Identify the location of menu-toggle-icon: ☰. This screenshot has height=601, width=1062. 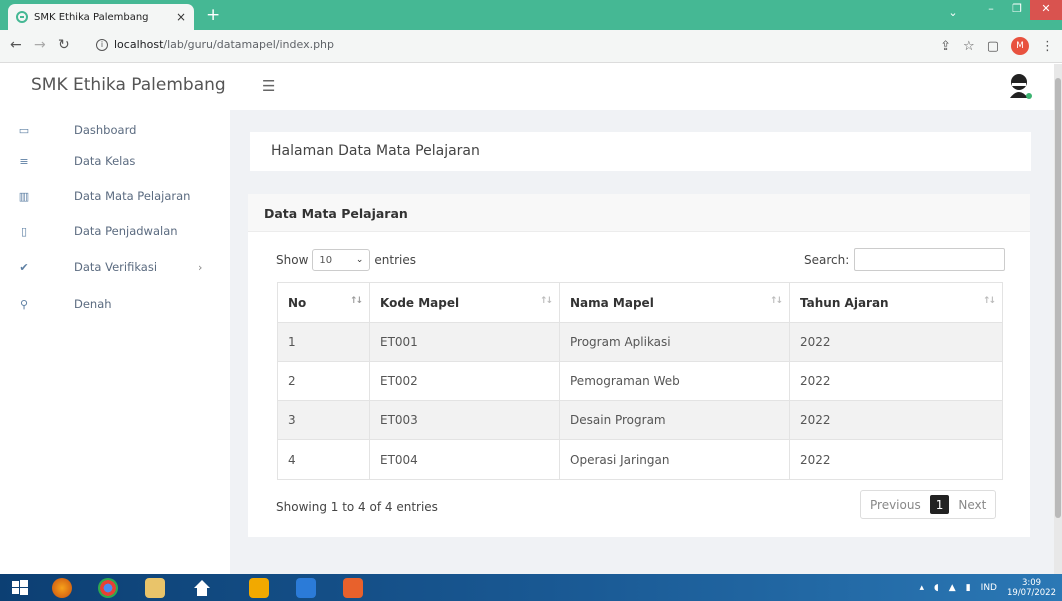
(268, 86).